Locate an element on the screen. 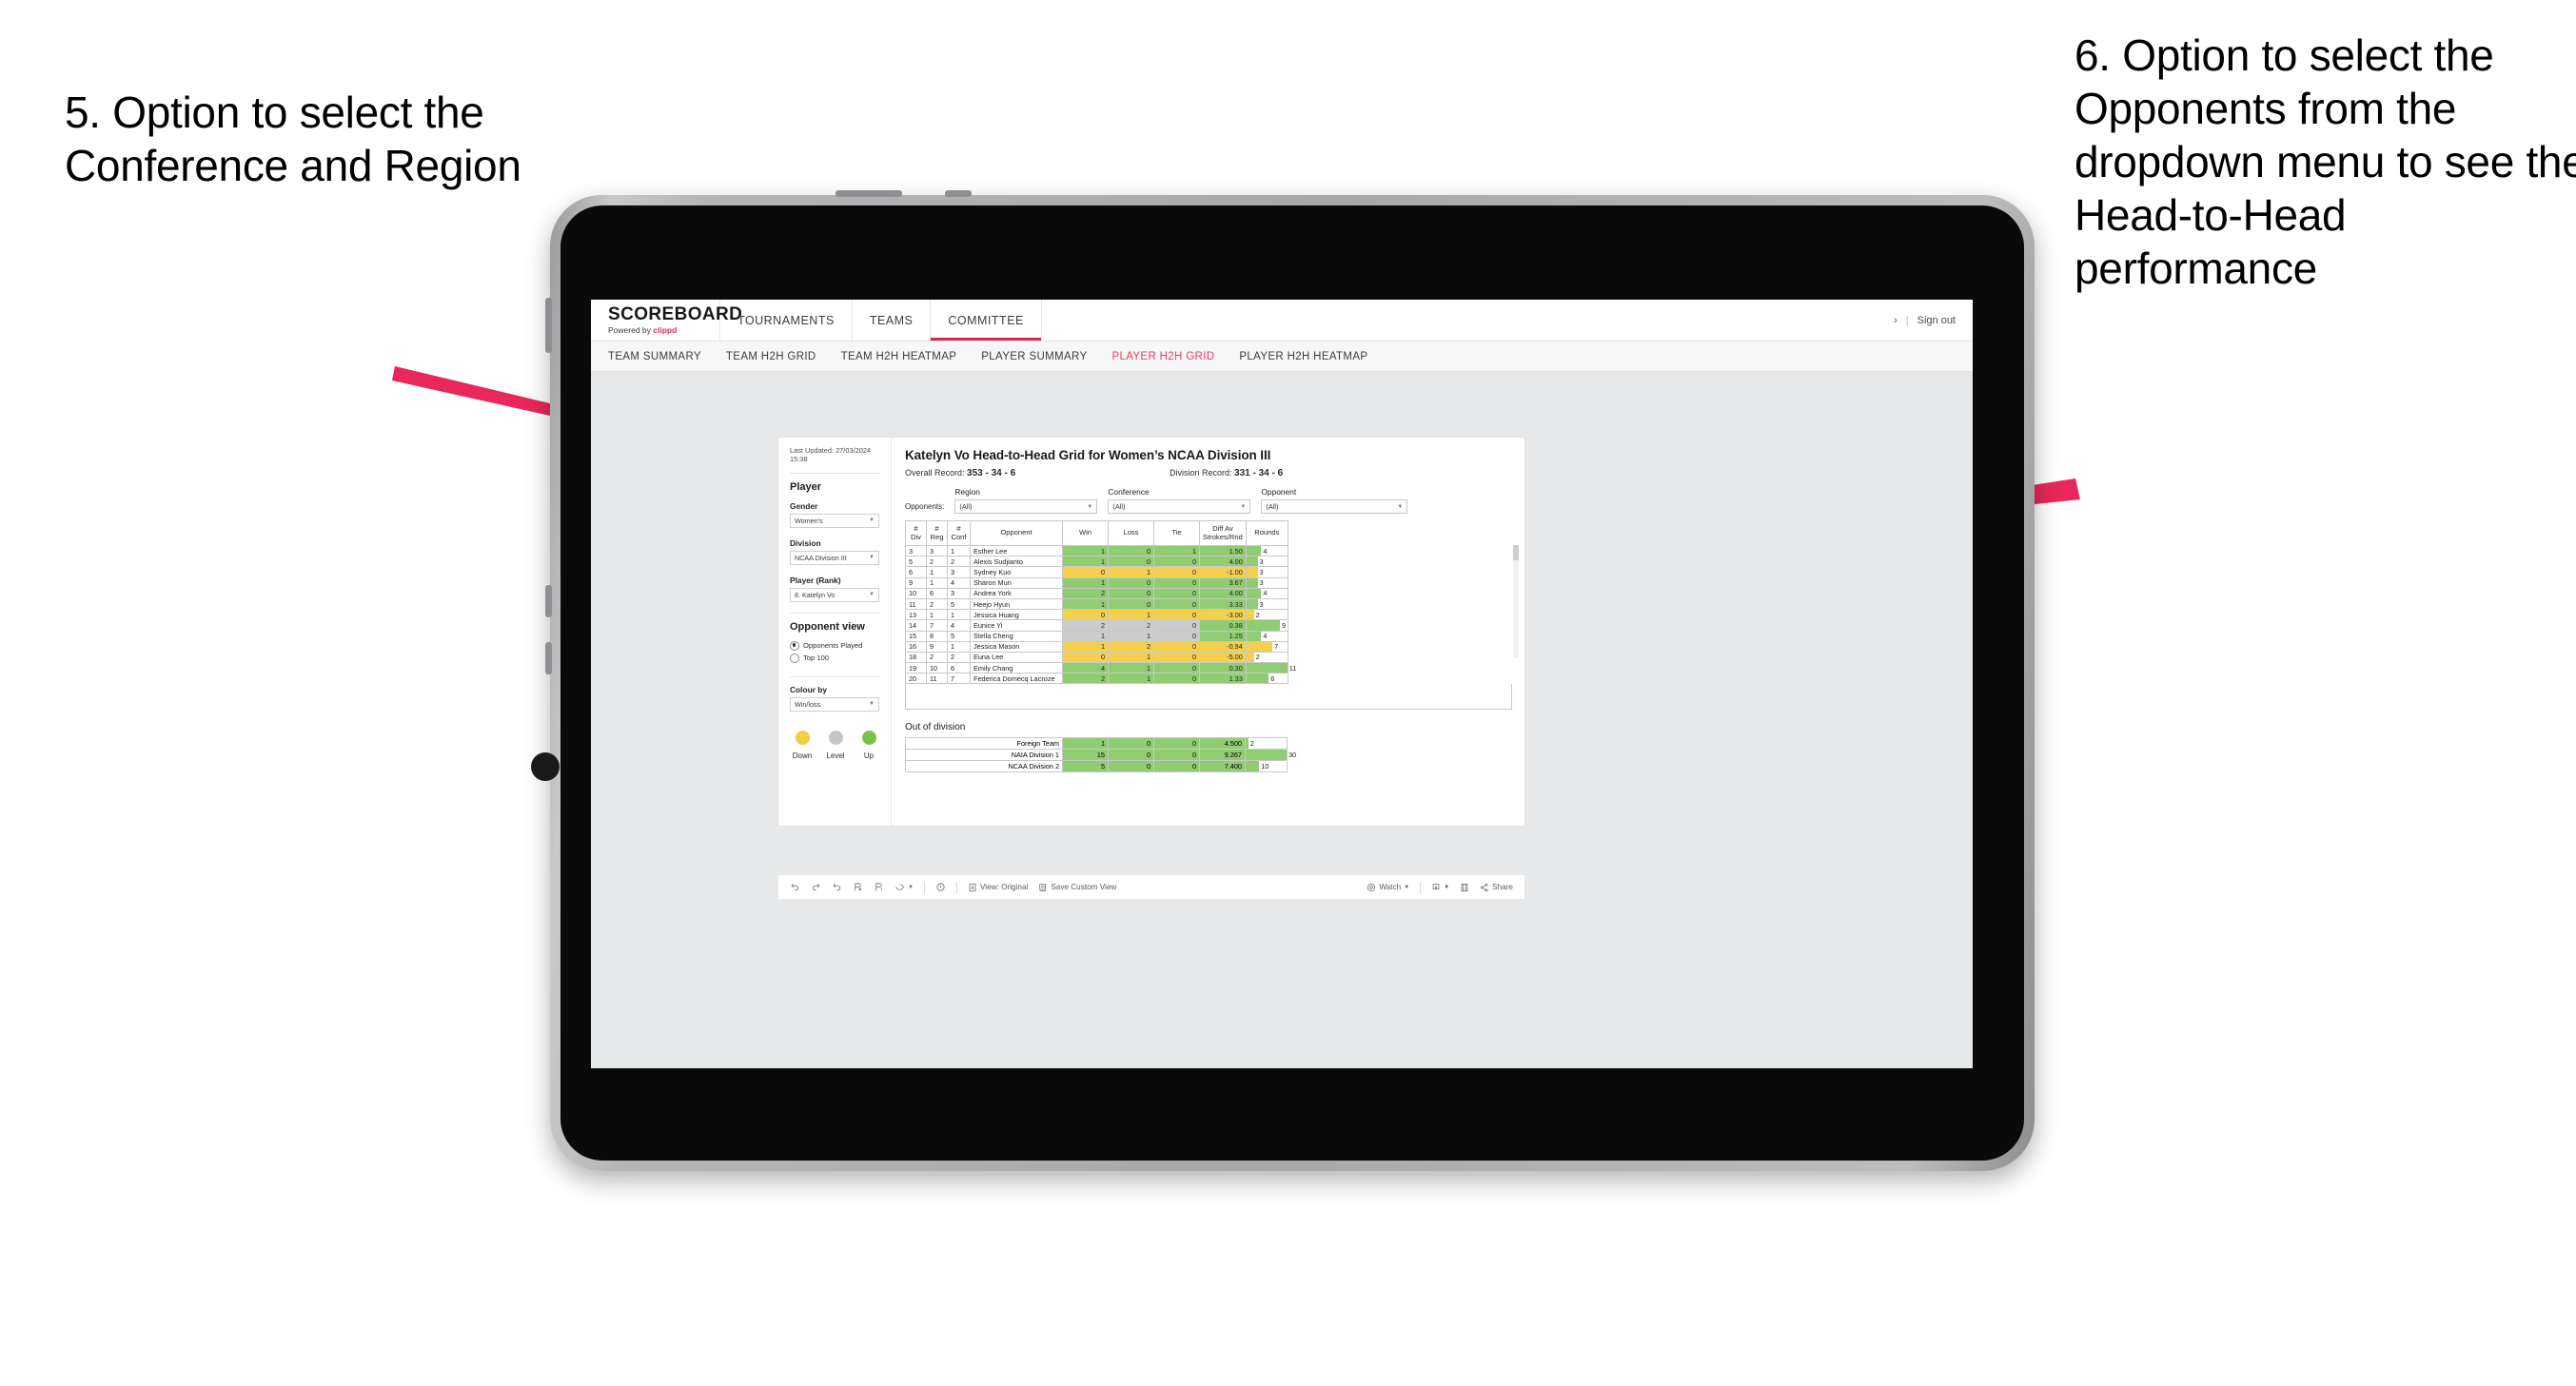 The width and height of the screenshot is (2576, 1386). table-row: 15 8 5 Stella Cheng 1 1 0 1.25 4 is located at coordinates (1096, 636).